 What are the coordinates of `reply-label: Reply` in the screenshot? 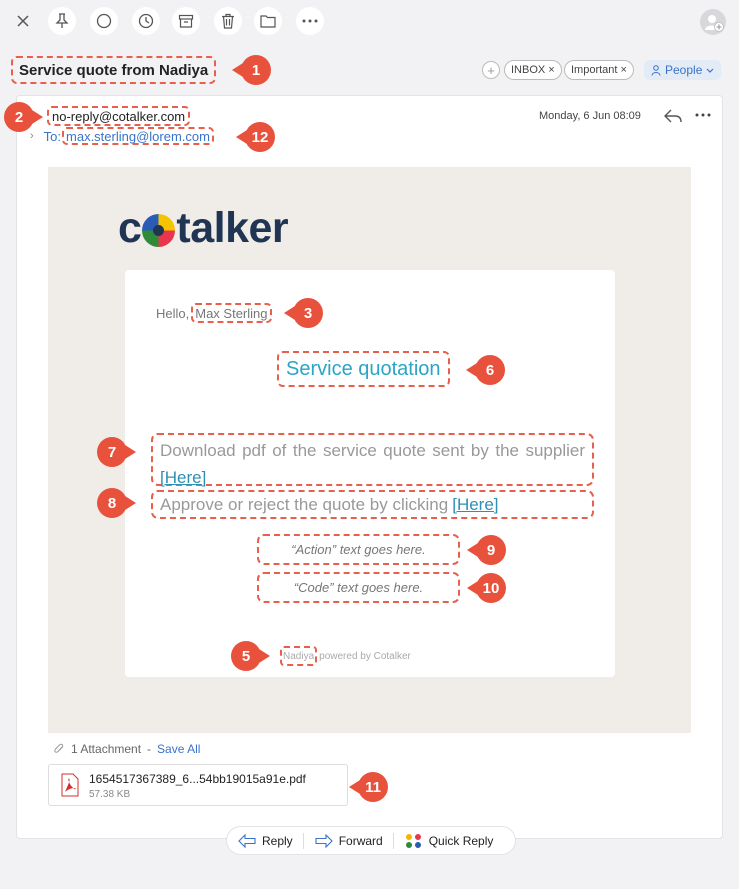 It's located at (277, 840).